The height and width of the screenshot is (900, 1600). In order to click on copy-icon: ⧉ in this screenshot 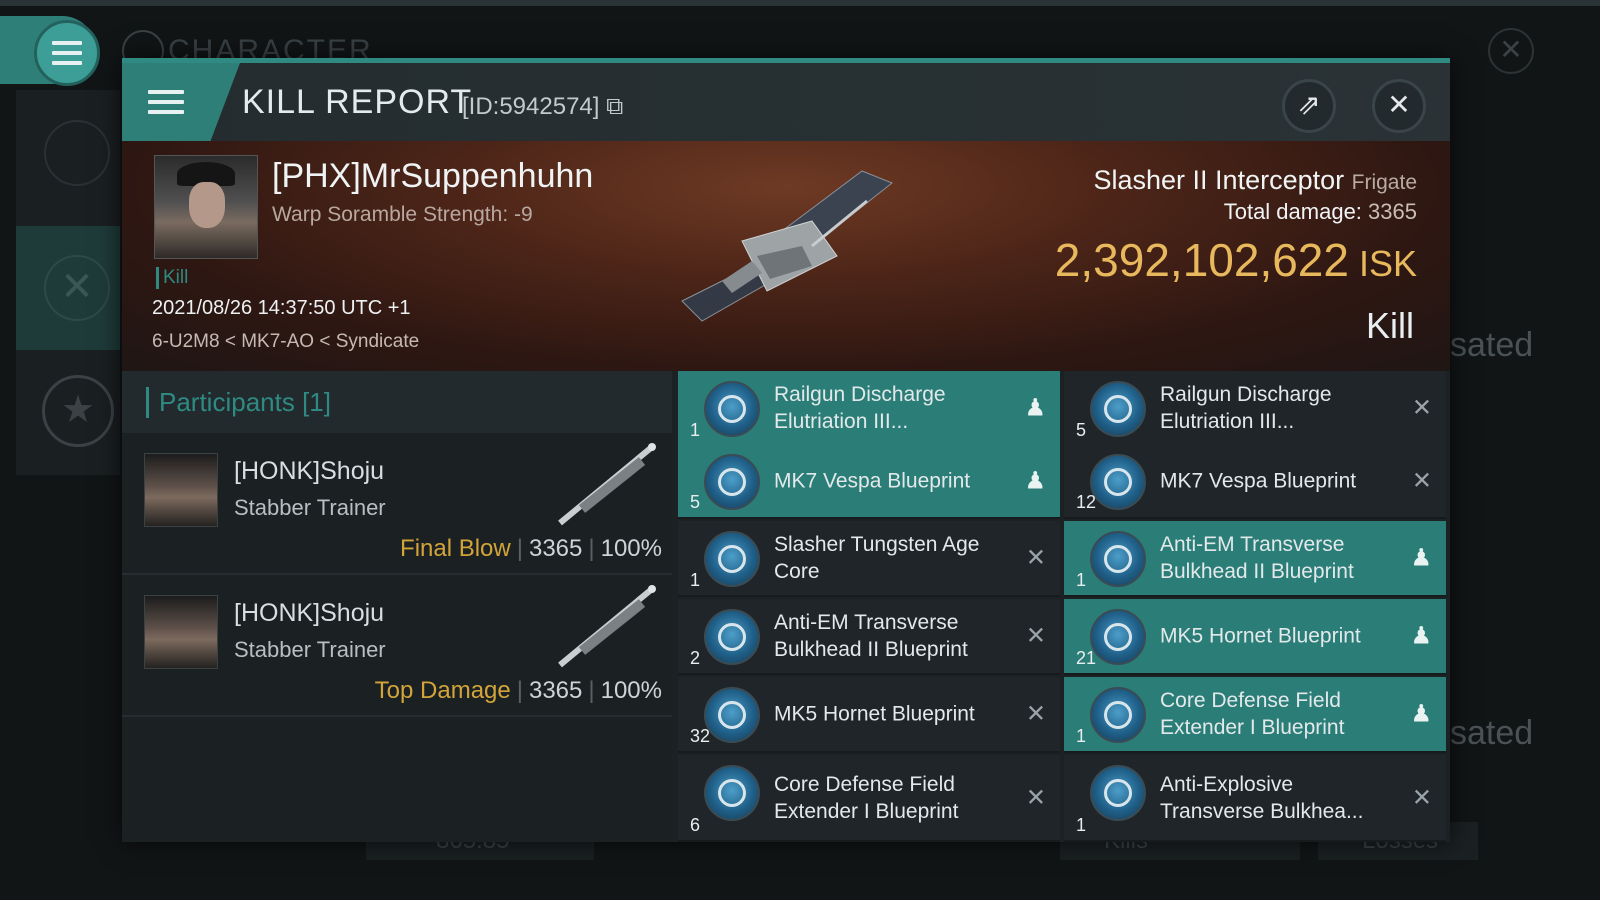, I will do `click(614, 106)`.